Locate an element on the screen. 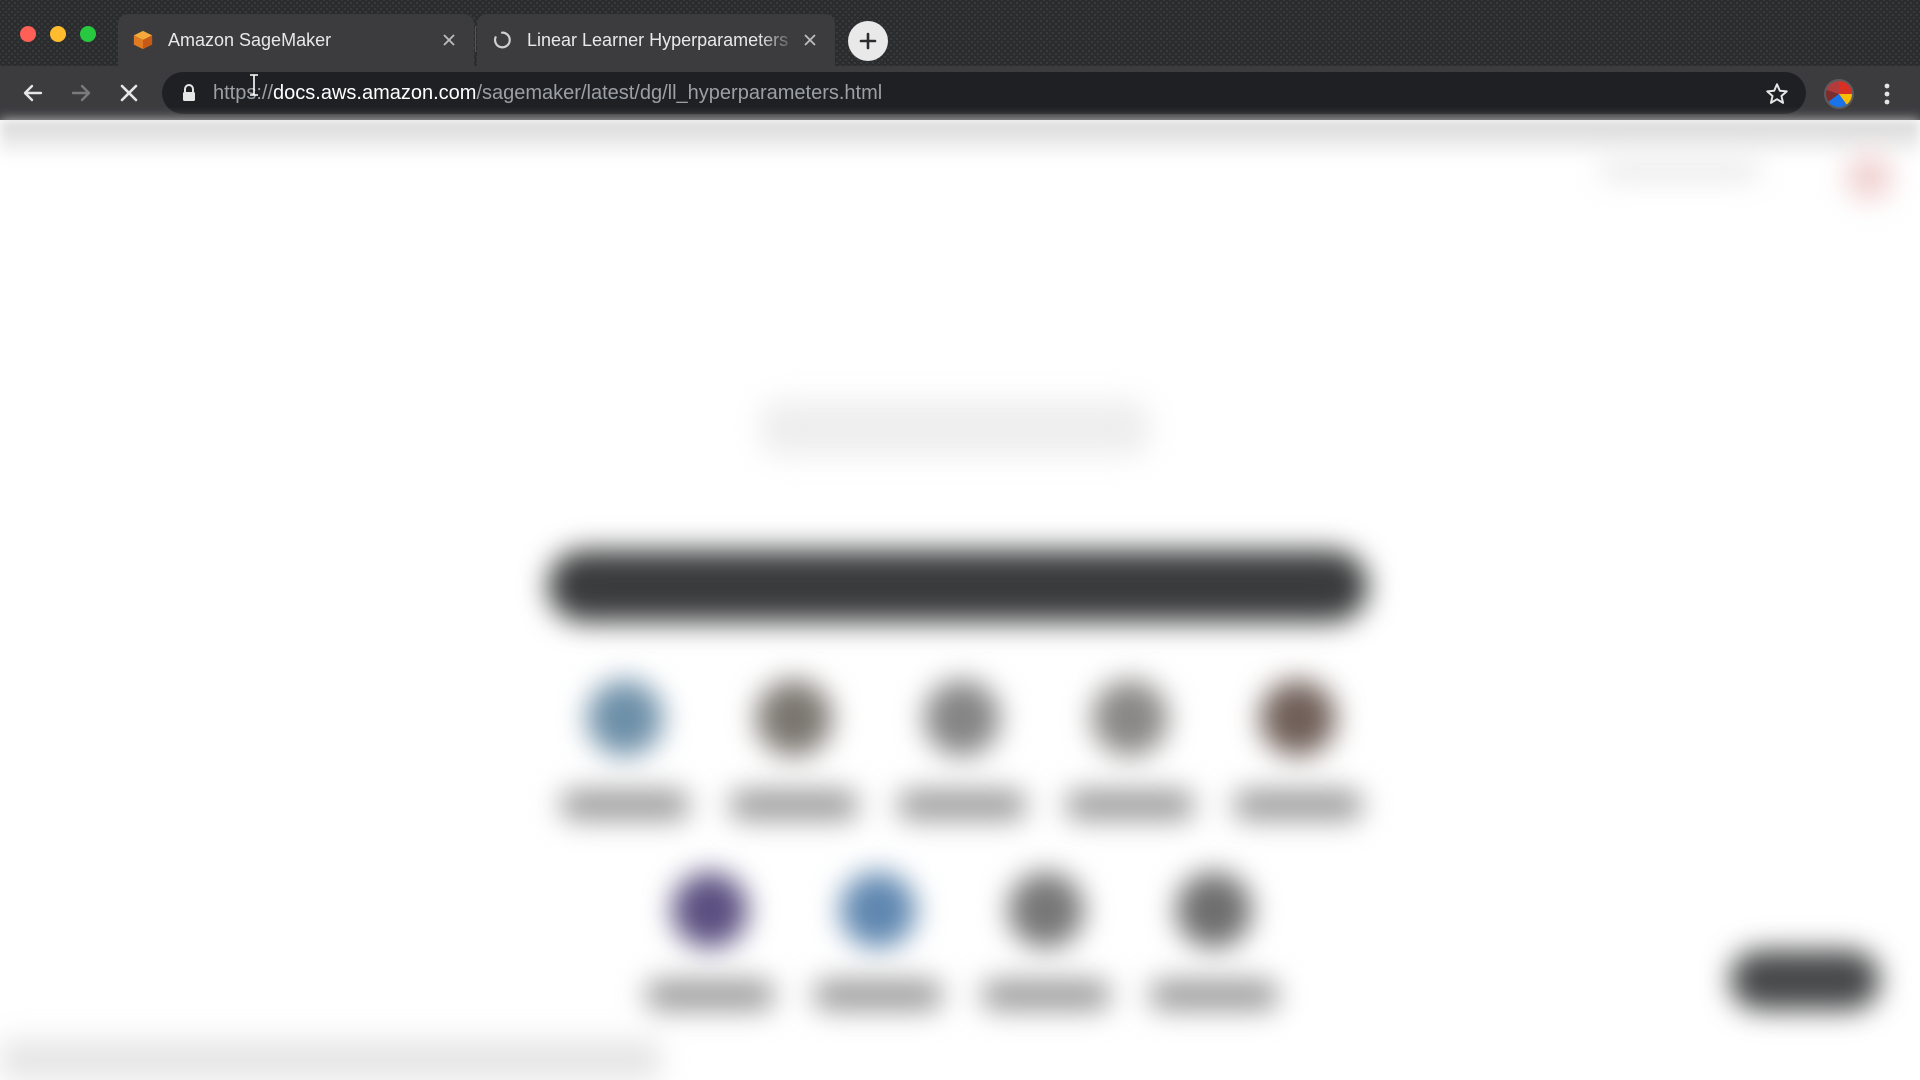 The width and height of the screenshot is (1920, 1080). back-button is located at coordinates (33, 93).